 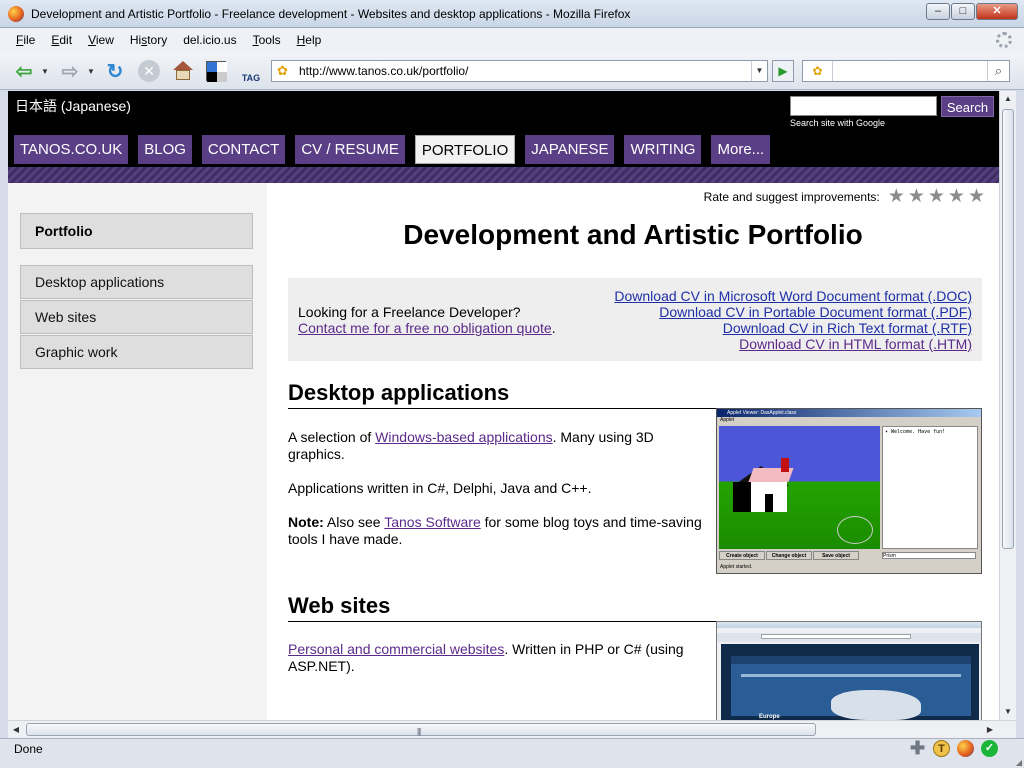 What do you see at coordinates (136, 317) in the screenshot?
I see `sidebar-item-web-sites: Web sites` at bounding box center [136, 317].